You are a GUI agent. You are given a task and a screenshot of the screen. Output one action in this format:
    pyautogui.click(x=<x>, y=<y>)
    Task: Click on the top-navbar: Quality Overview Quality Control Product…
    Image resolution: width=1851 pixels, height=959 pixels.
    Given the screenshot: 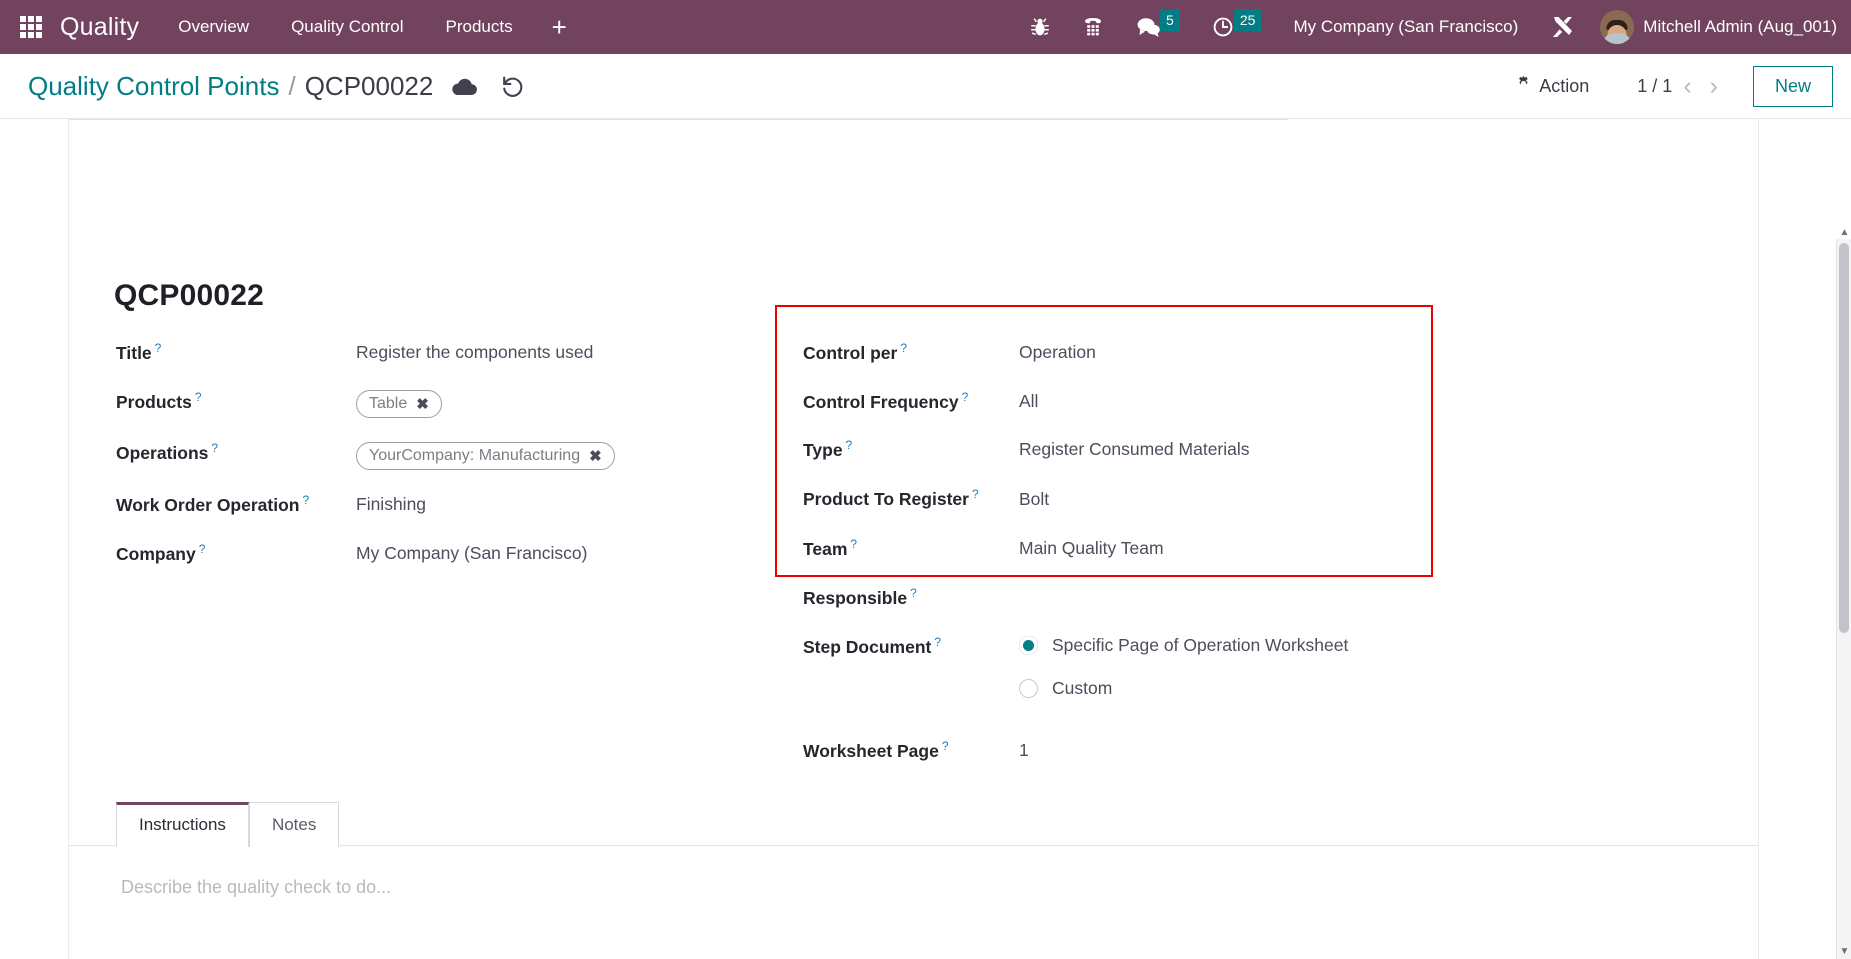 What is the action you would take?
    pyautogui.click(x=925, y=27)
    